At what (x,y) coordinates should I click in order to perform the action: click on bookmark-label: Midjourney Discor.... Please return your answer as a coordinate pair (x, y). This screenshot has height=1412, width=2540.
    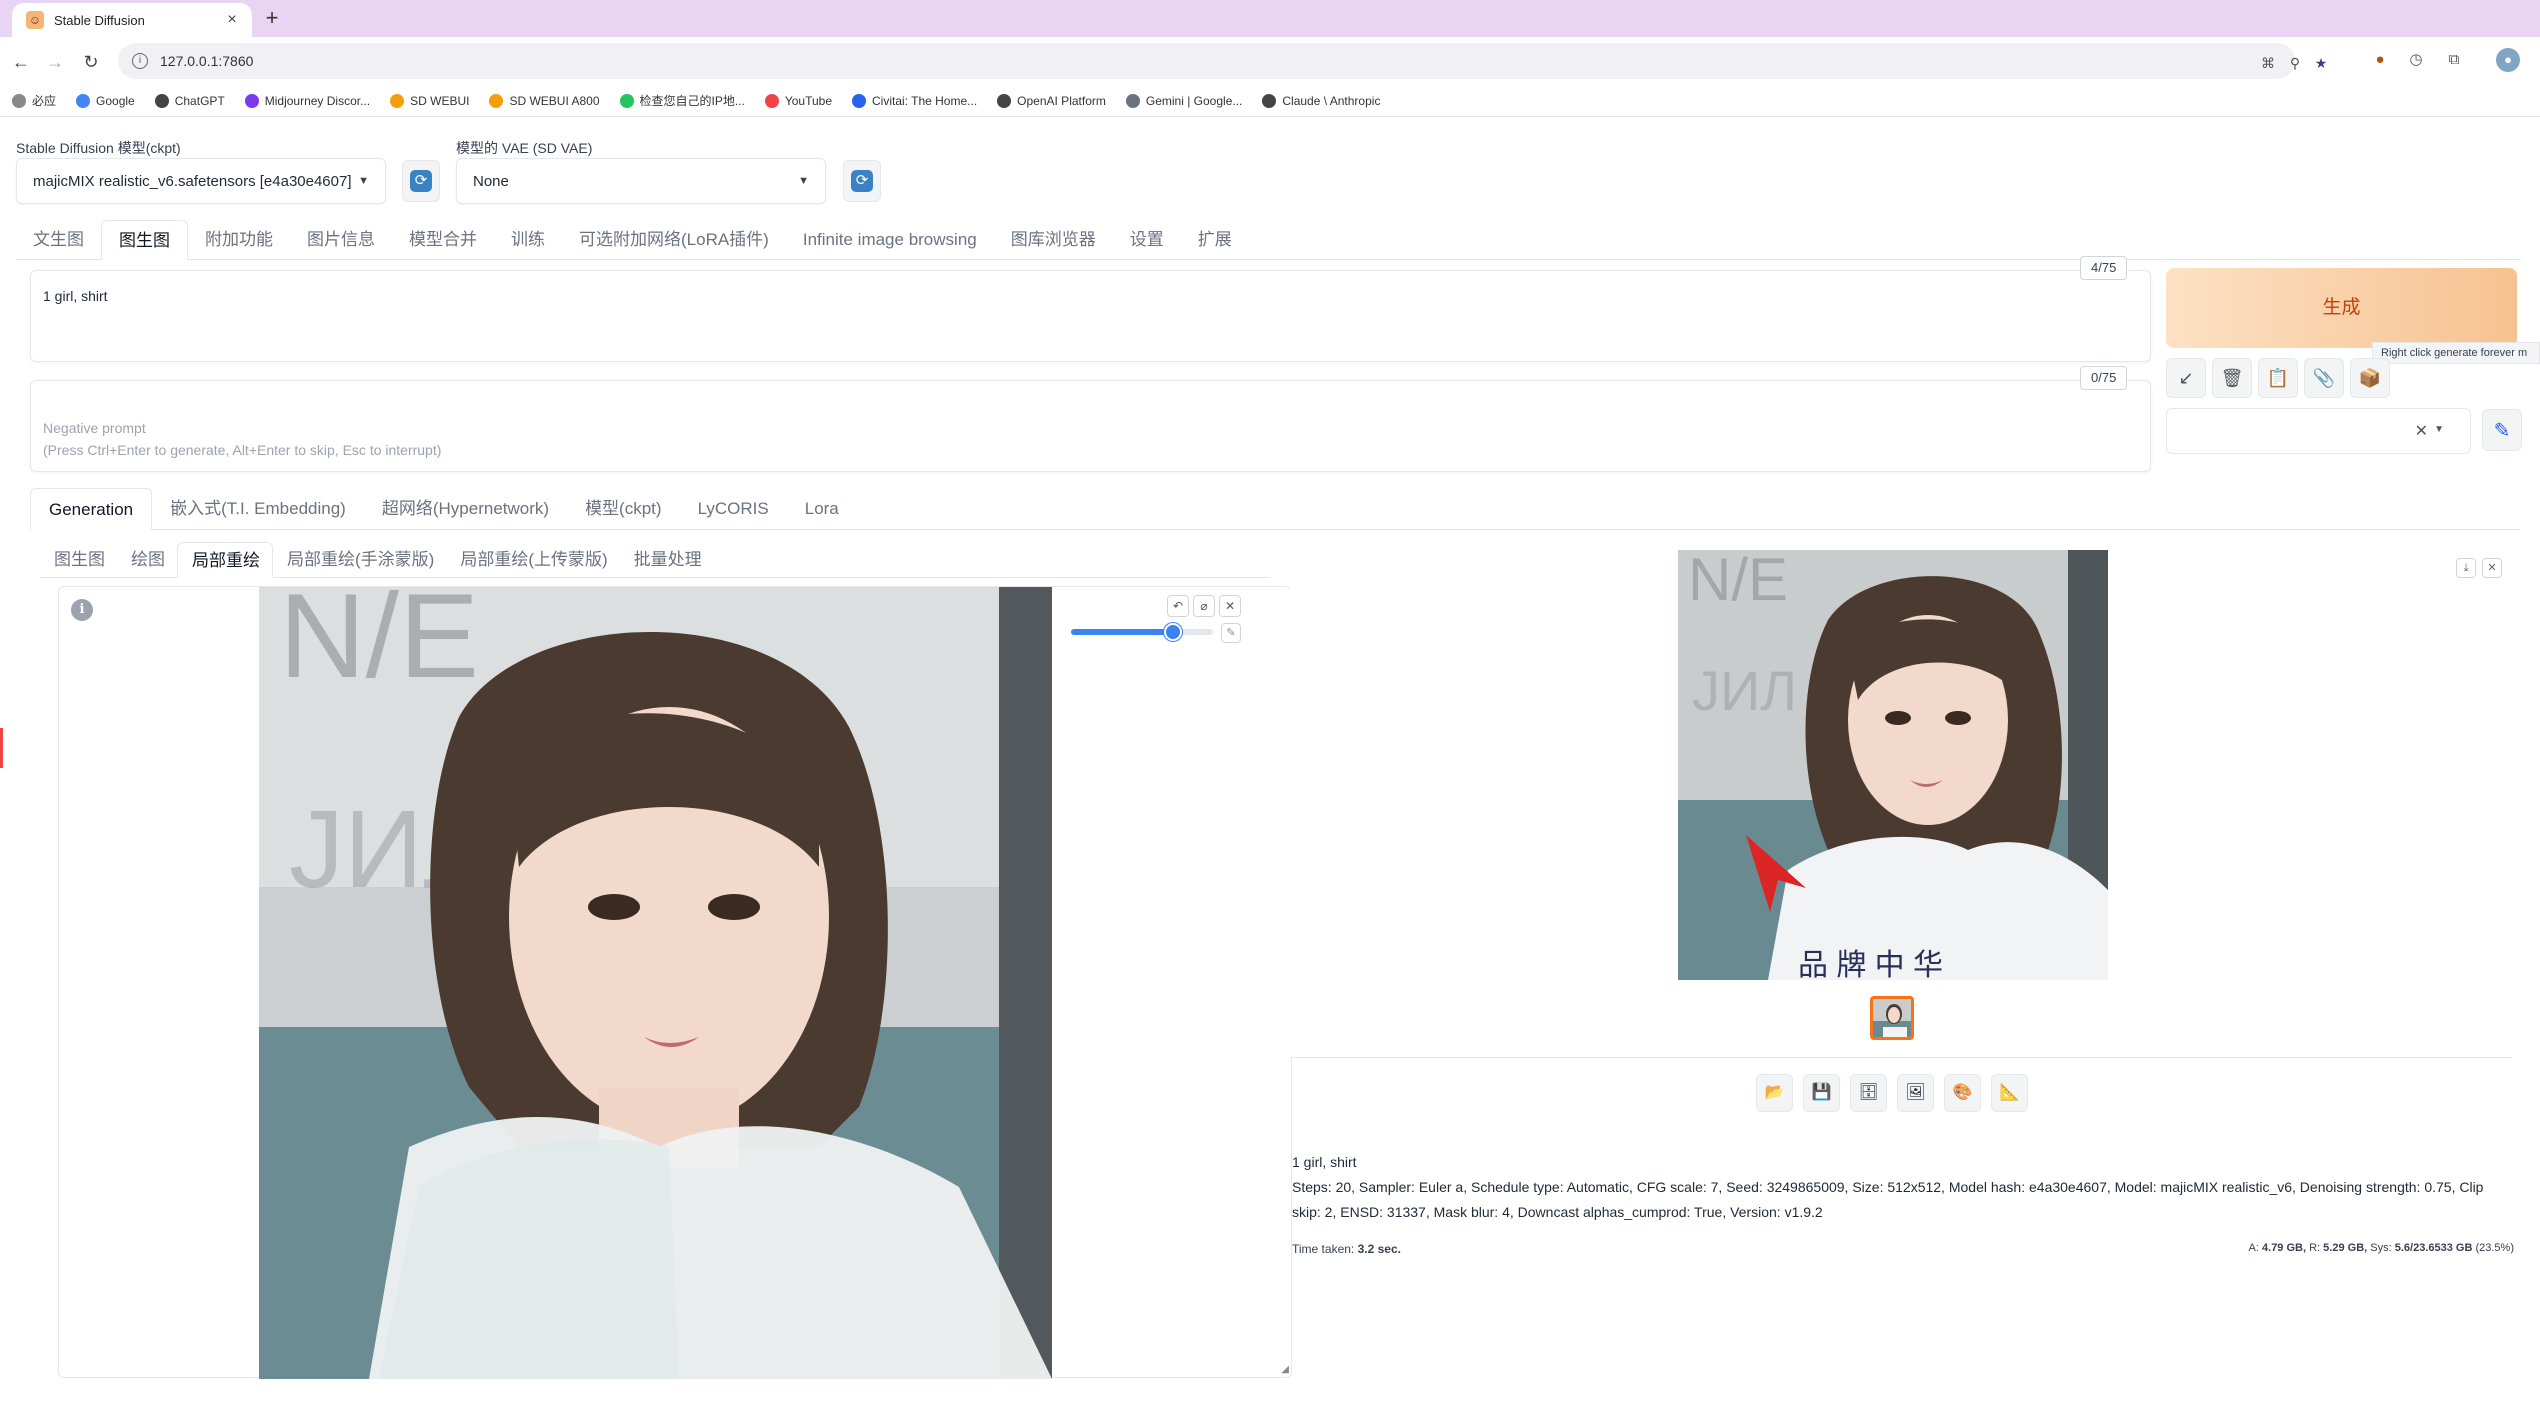
    Looking at the image, I should click on (317, 100).